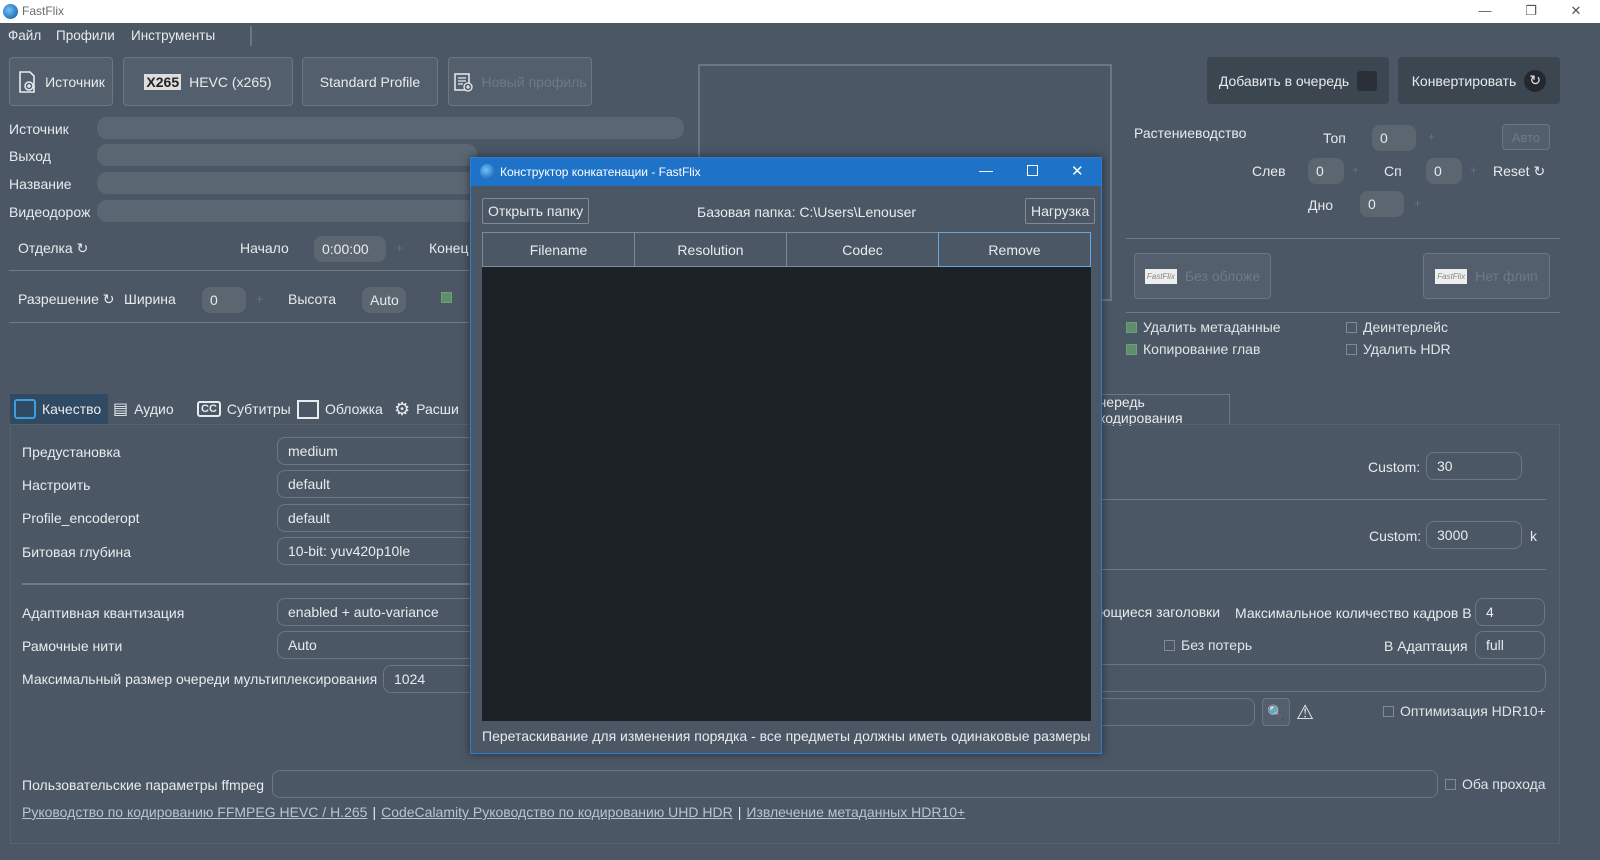 Image resolution: width=1600 pixels, height=860 pixels. What do you see at coordinates (1444, 171) in the screenshot?
I see `crop-right-input: 0` at bounding box center [1444, 171].